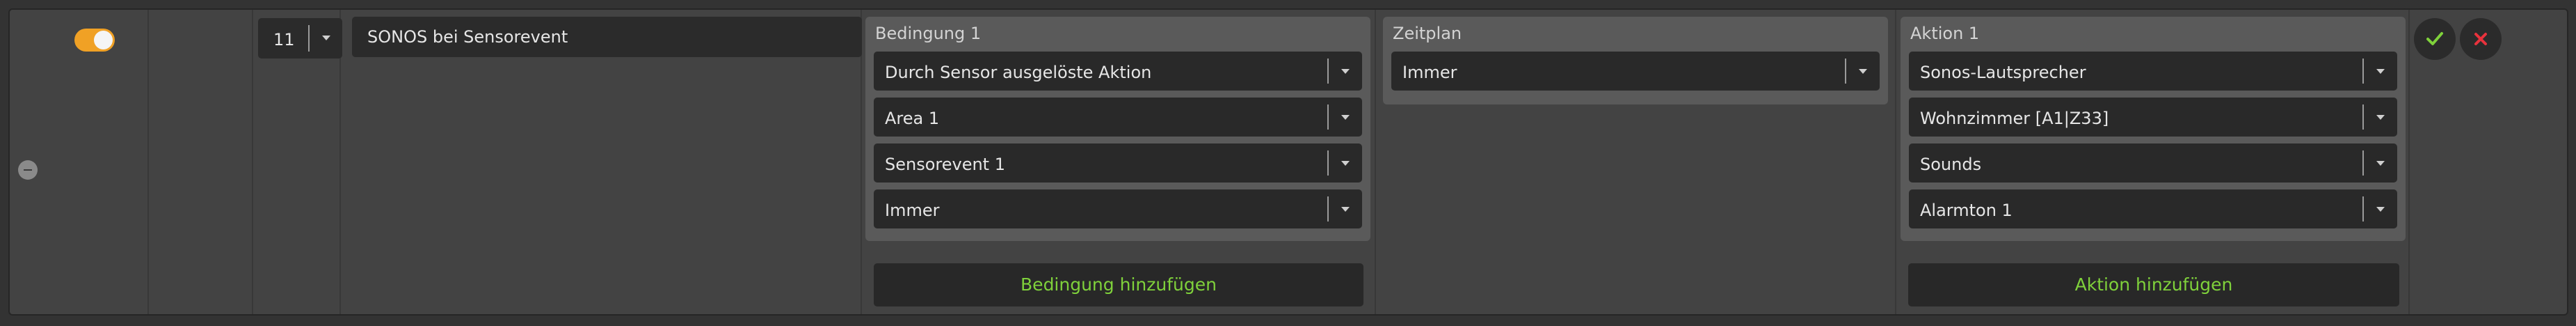 This screenshot has height=326, width=2576. I want to click on schedule-panel: Zeitplan Immer, so click(1635, 60).